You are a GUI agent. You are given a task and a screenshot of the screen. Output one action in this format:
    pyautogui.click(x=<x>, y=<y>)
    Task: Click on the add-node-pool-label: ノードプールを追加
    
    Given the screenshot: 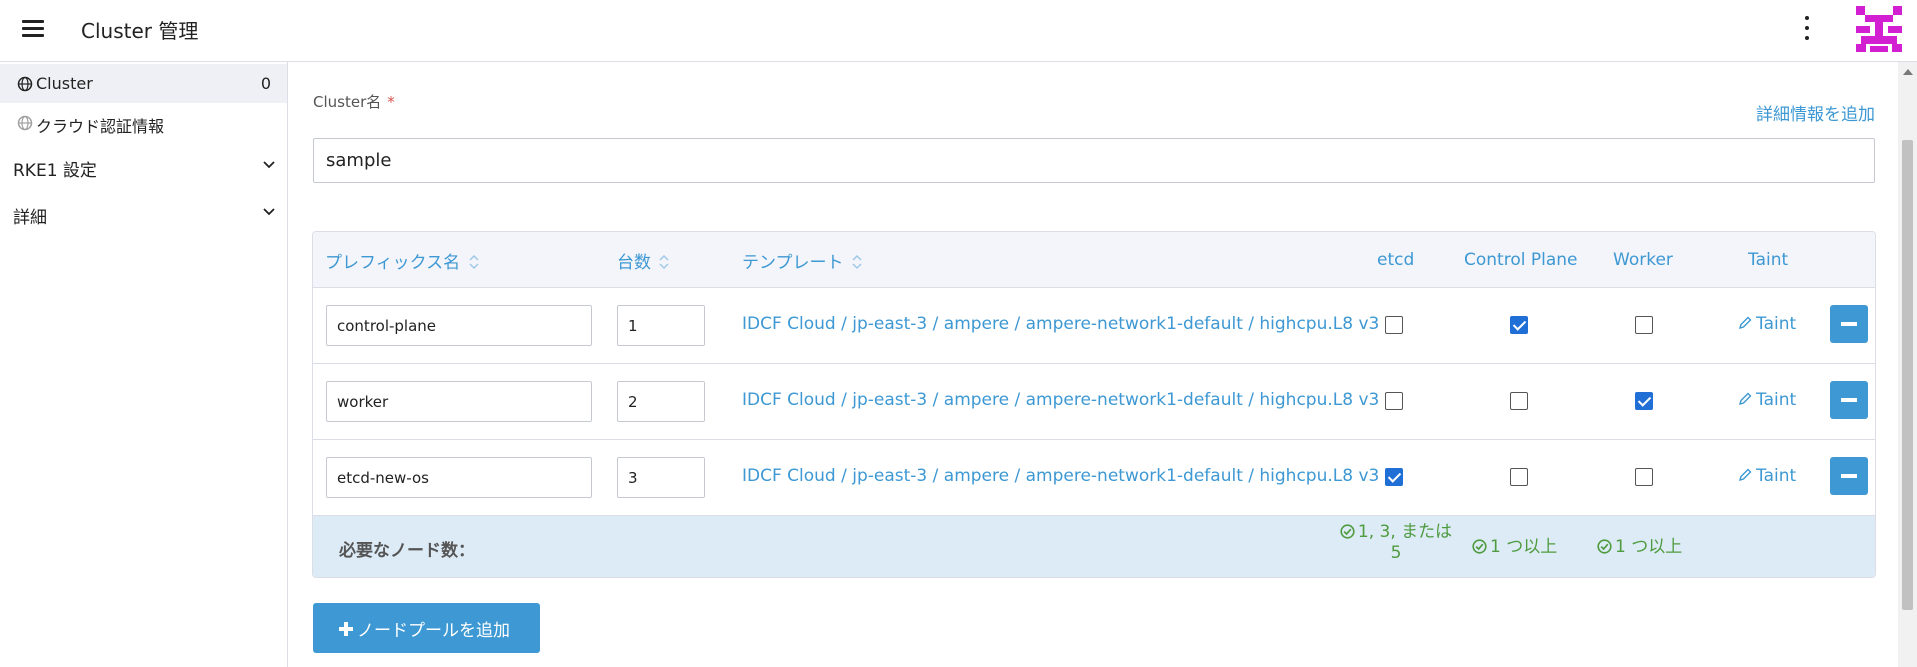 What is the action you would take?
    pyautogui.click(x=433, y=631)
    